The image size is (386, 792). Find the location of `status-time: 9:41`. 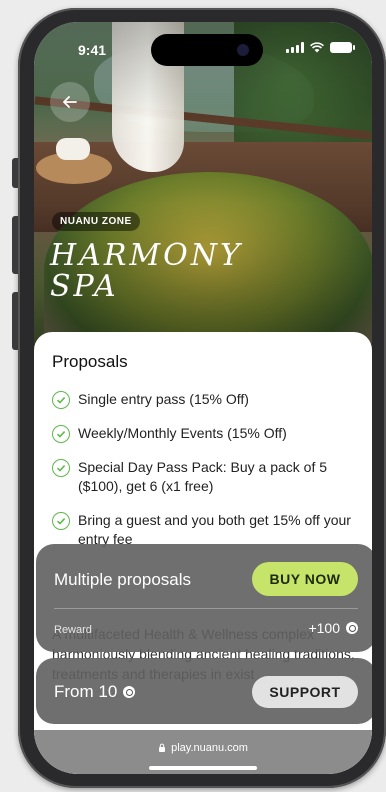

status-time: 9:41 is located at coordinates (92, 50).